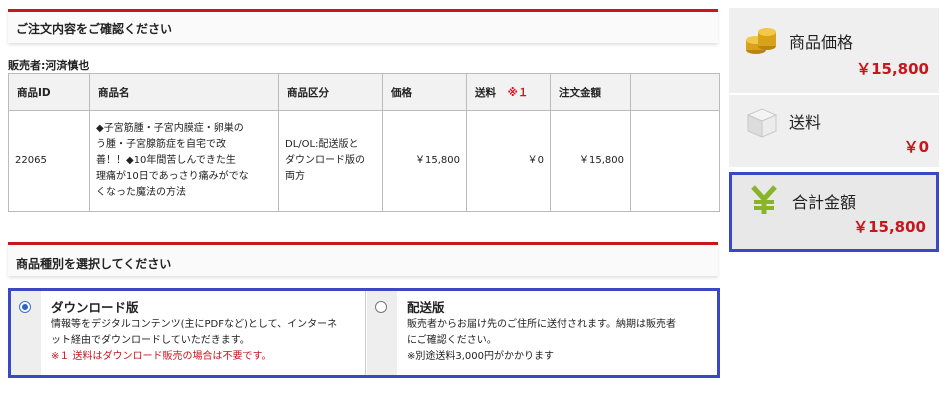  I want to click on col-header-id: 商品ID, so click(49, 92).